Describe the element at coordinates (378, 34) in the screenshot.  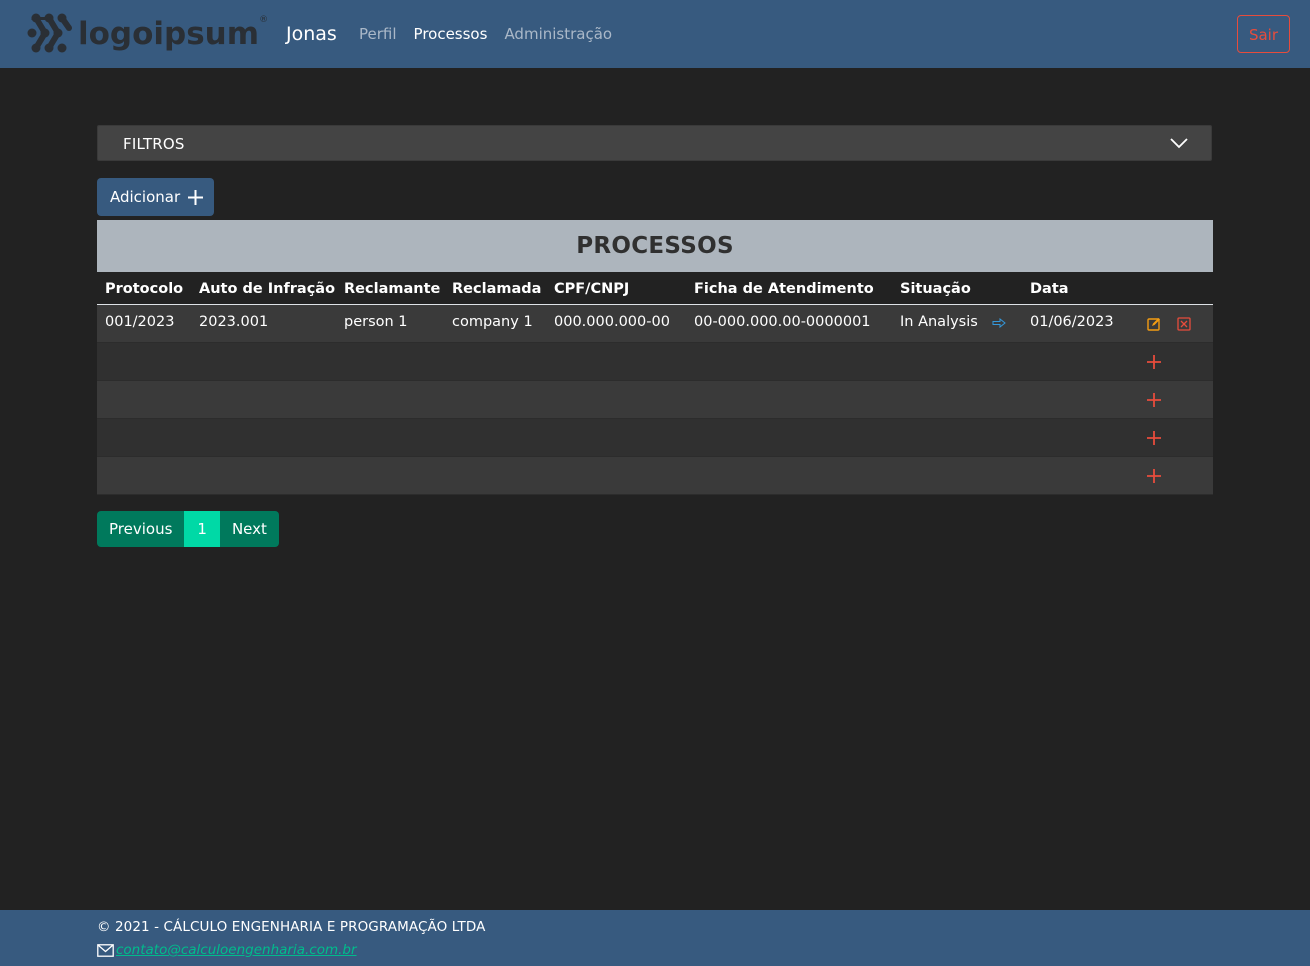
I see `nav-link-perfil: Perfil` at that location.